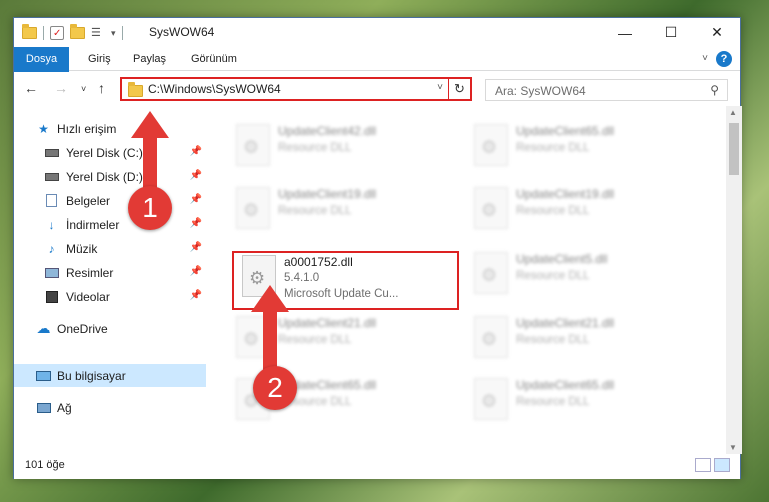 This screenshot has height=502, width=769. What do you see at coordinates (150, 208) in the screenshot?
I see `callout-one: 1` at bounding box center [150, 208].